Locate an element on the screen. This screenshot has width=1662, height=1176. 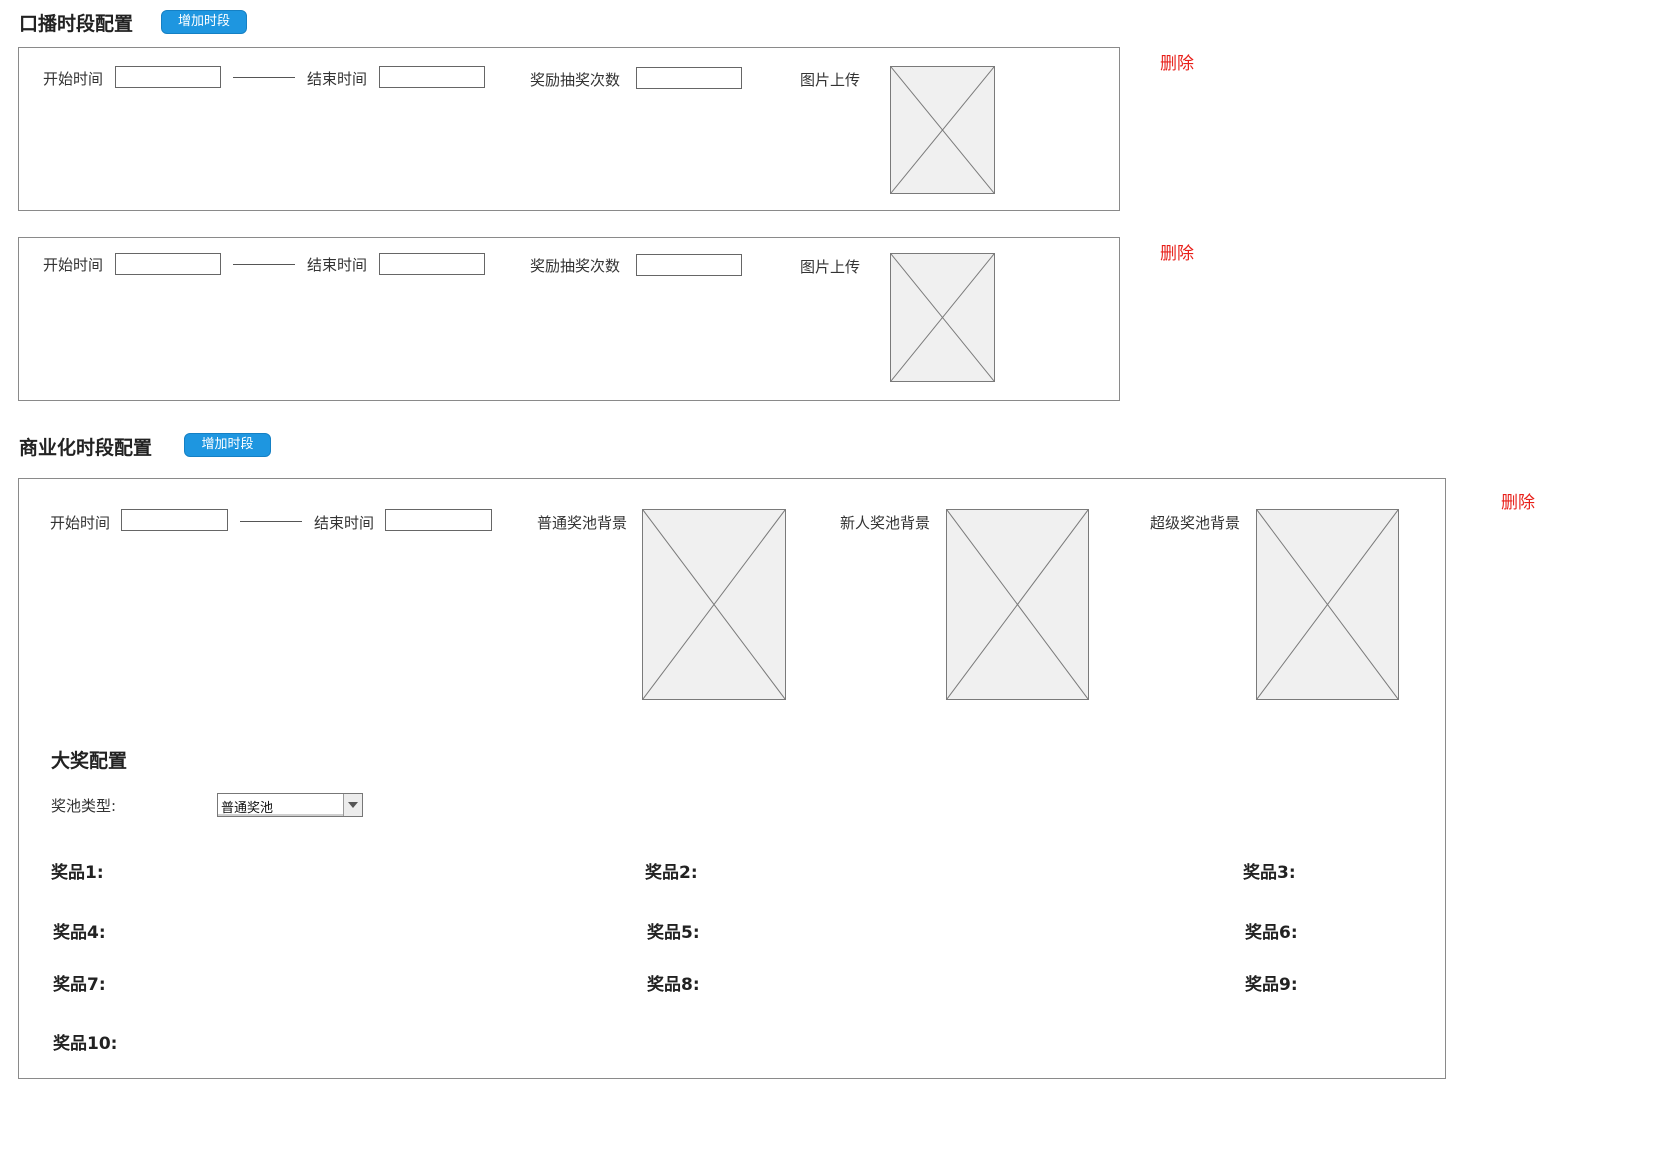
prize-label: 奖品9: is located at coordinates (1271, 985).